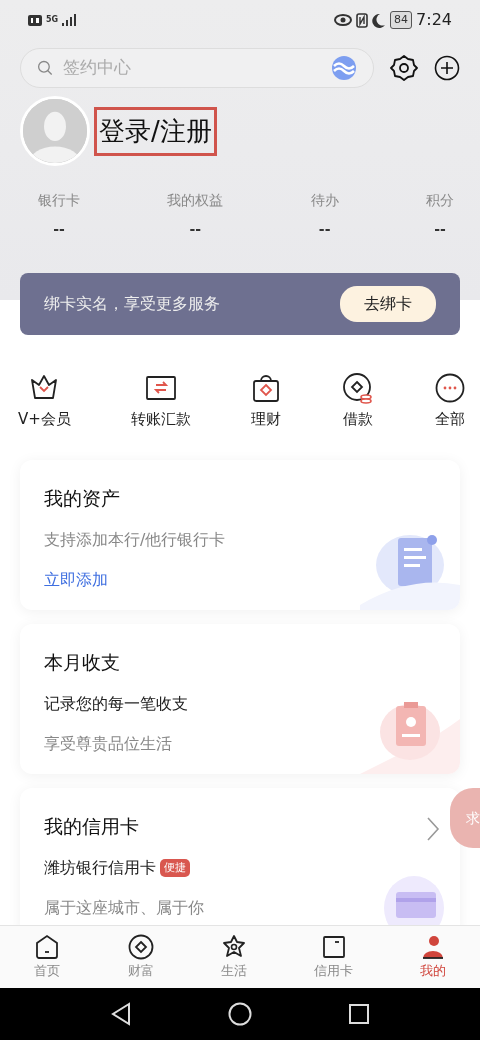  What do you see at coordinates (343, 20) in the screenshot?
I see `eye-icon` at bounding box center [343, 20].